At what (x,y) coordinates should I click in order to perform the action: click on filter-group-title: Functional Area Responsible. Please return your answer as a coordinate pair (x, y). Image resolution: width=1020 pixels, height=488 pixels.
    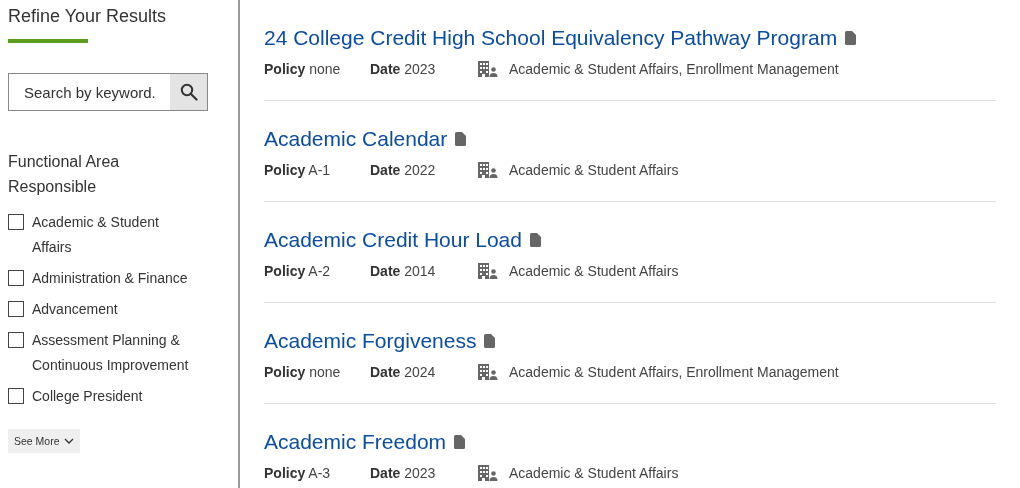
    Looking at the image, I should click on (64, 174).